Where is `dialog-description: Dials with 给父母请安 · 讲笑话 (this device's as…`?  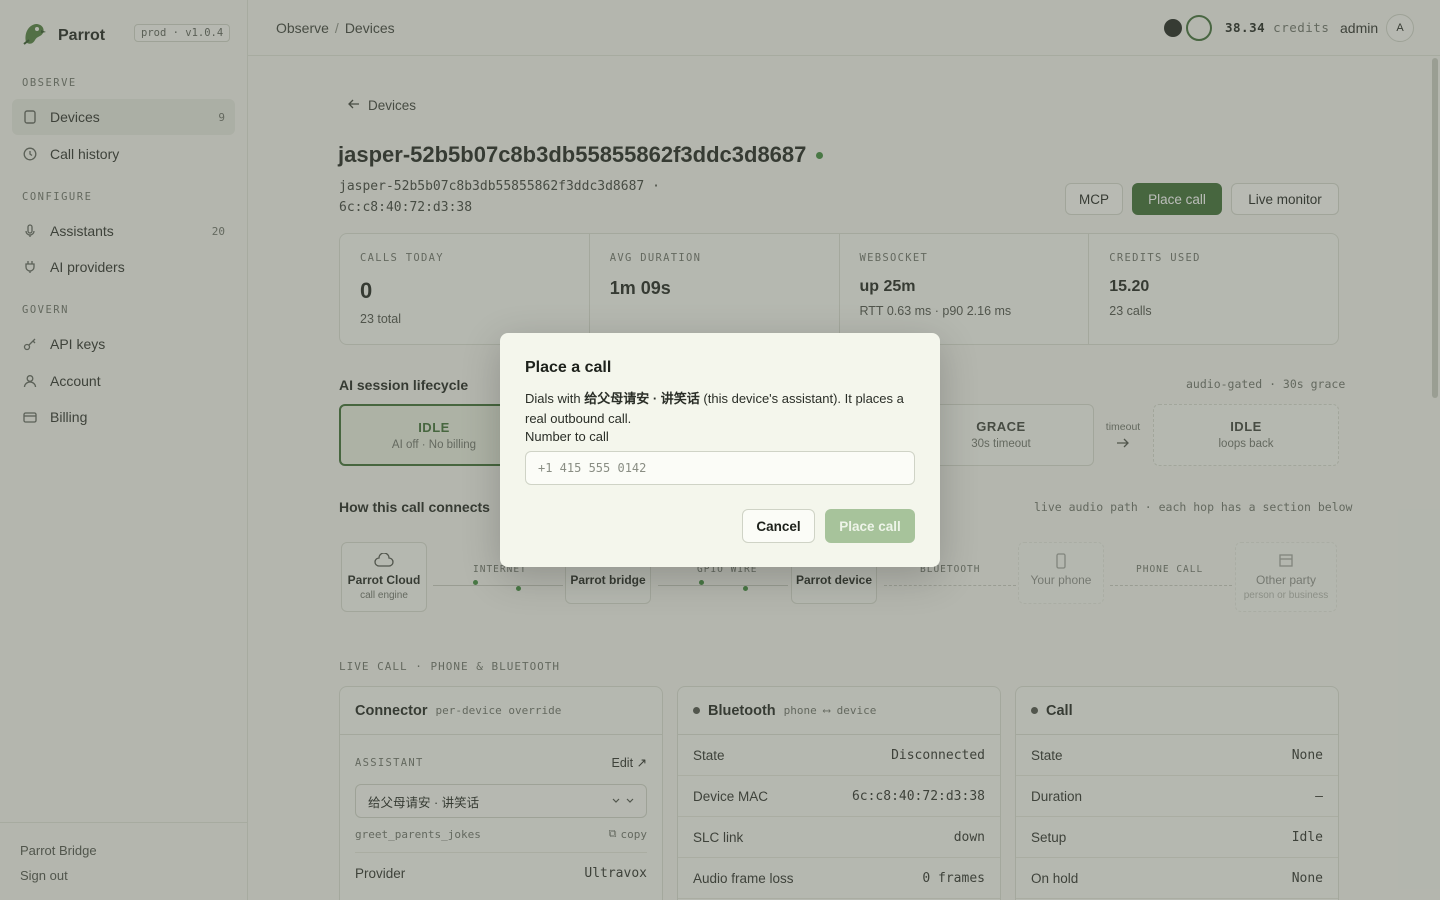
dialog-description: Dials with 给父母请安 · 讲笑话 (this device's as… is located at coordinates (720, 409).